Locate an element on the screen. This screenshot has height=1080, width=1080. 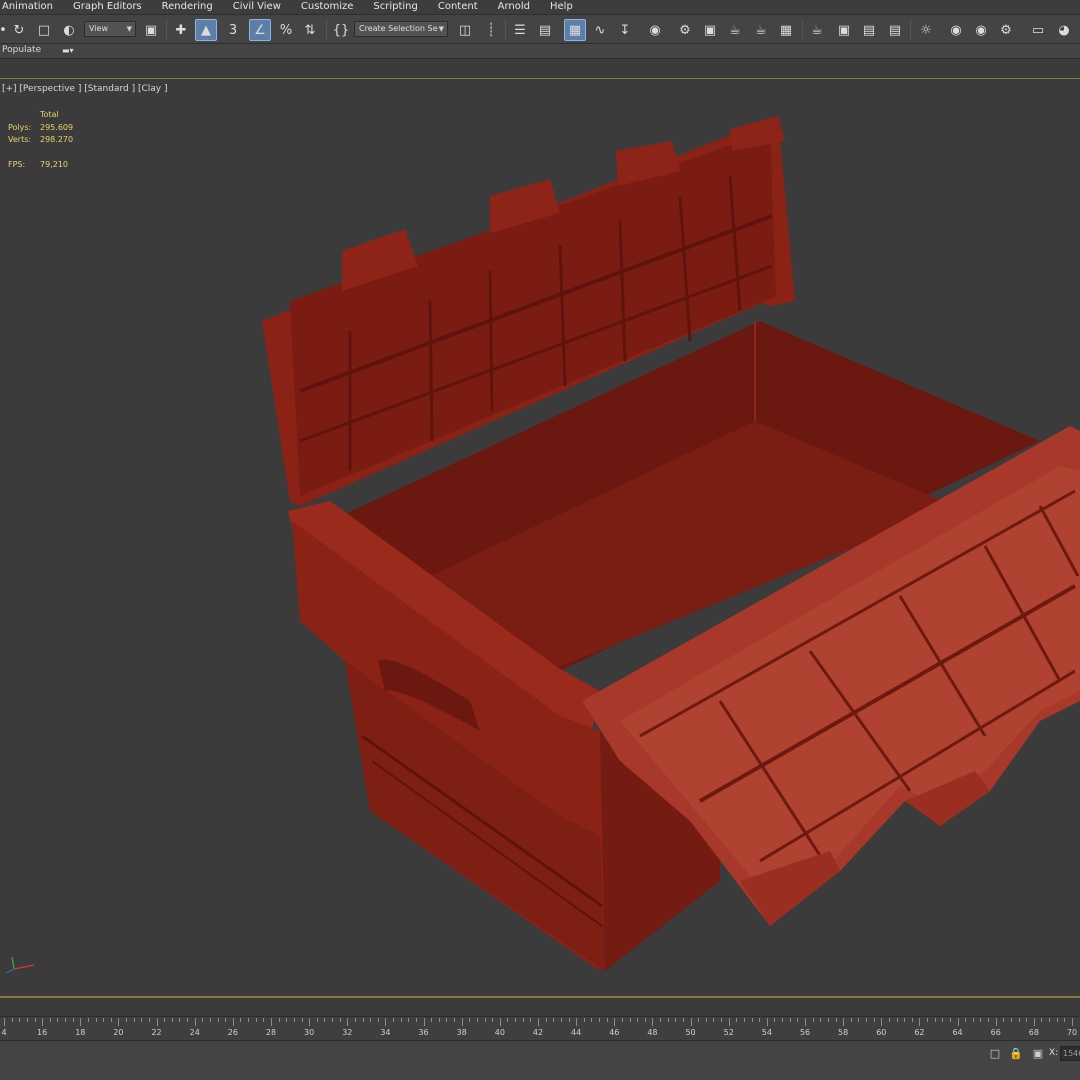
absolute-mode-icon: ▣ is located at coordinates (1038, 1054).